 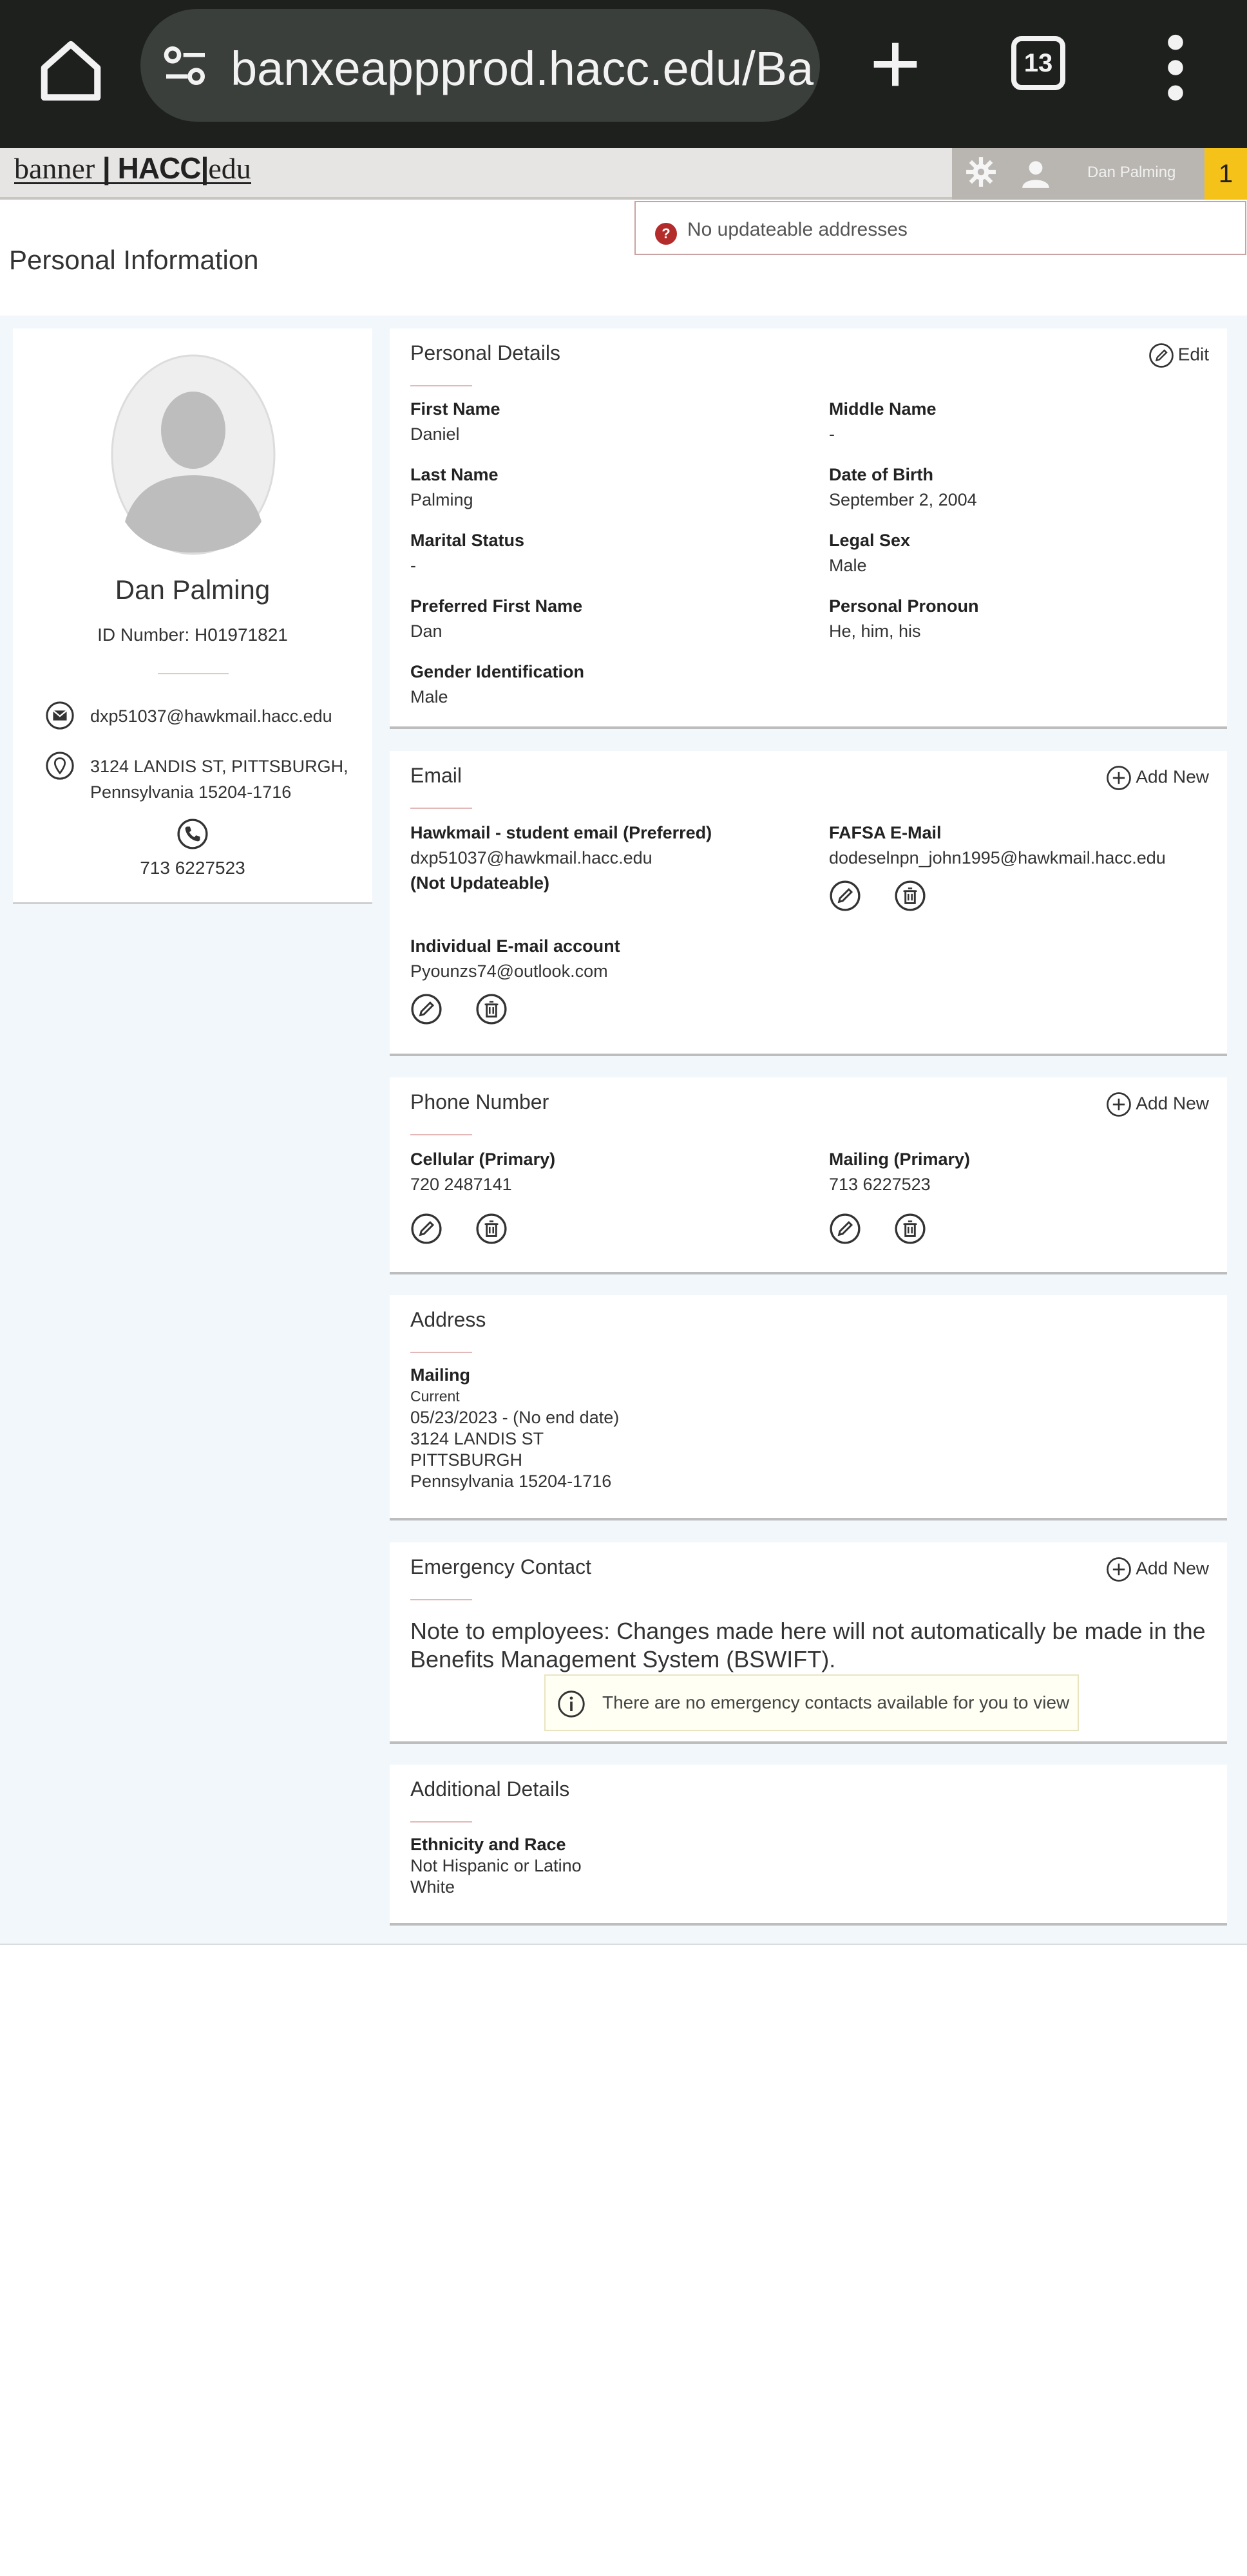 What do you see at coordinates (981, 172) in the screenshot?
I see `gear-icon` at bounding box center [981, 172].